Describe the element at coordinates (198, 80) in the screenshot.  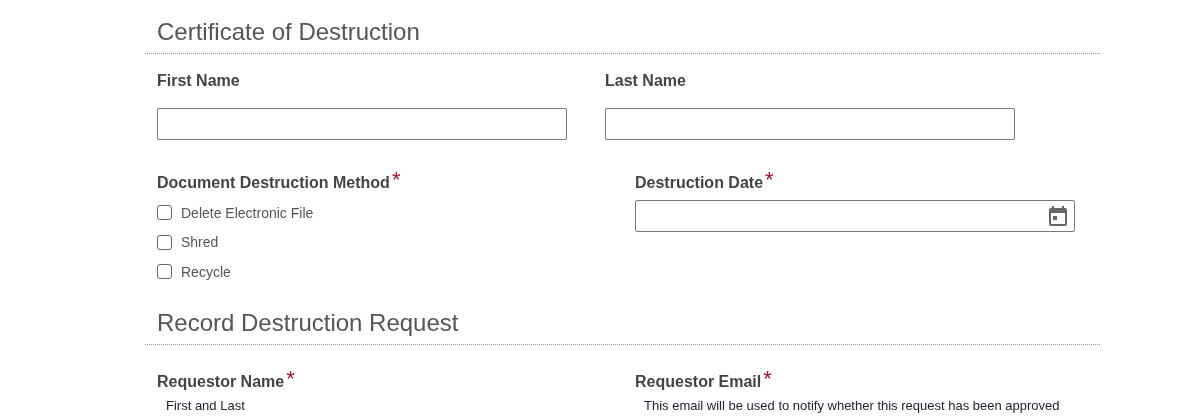
I see `field-label: First Name` at that location.